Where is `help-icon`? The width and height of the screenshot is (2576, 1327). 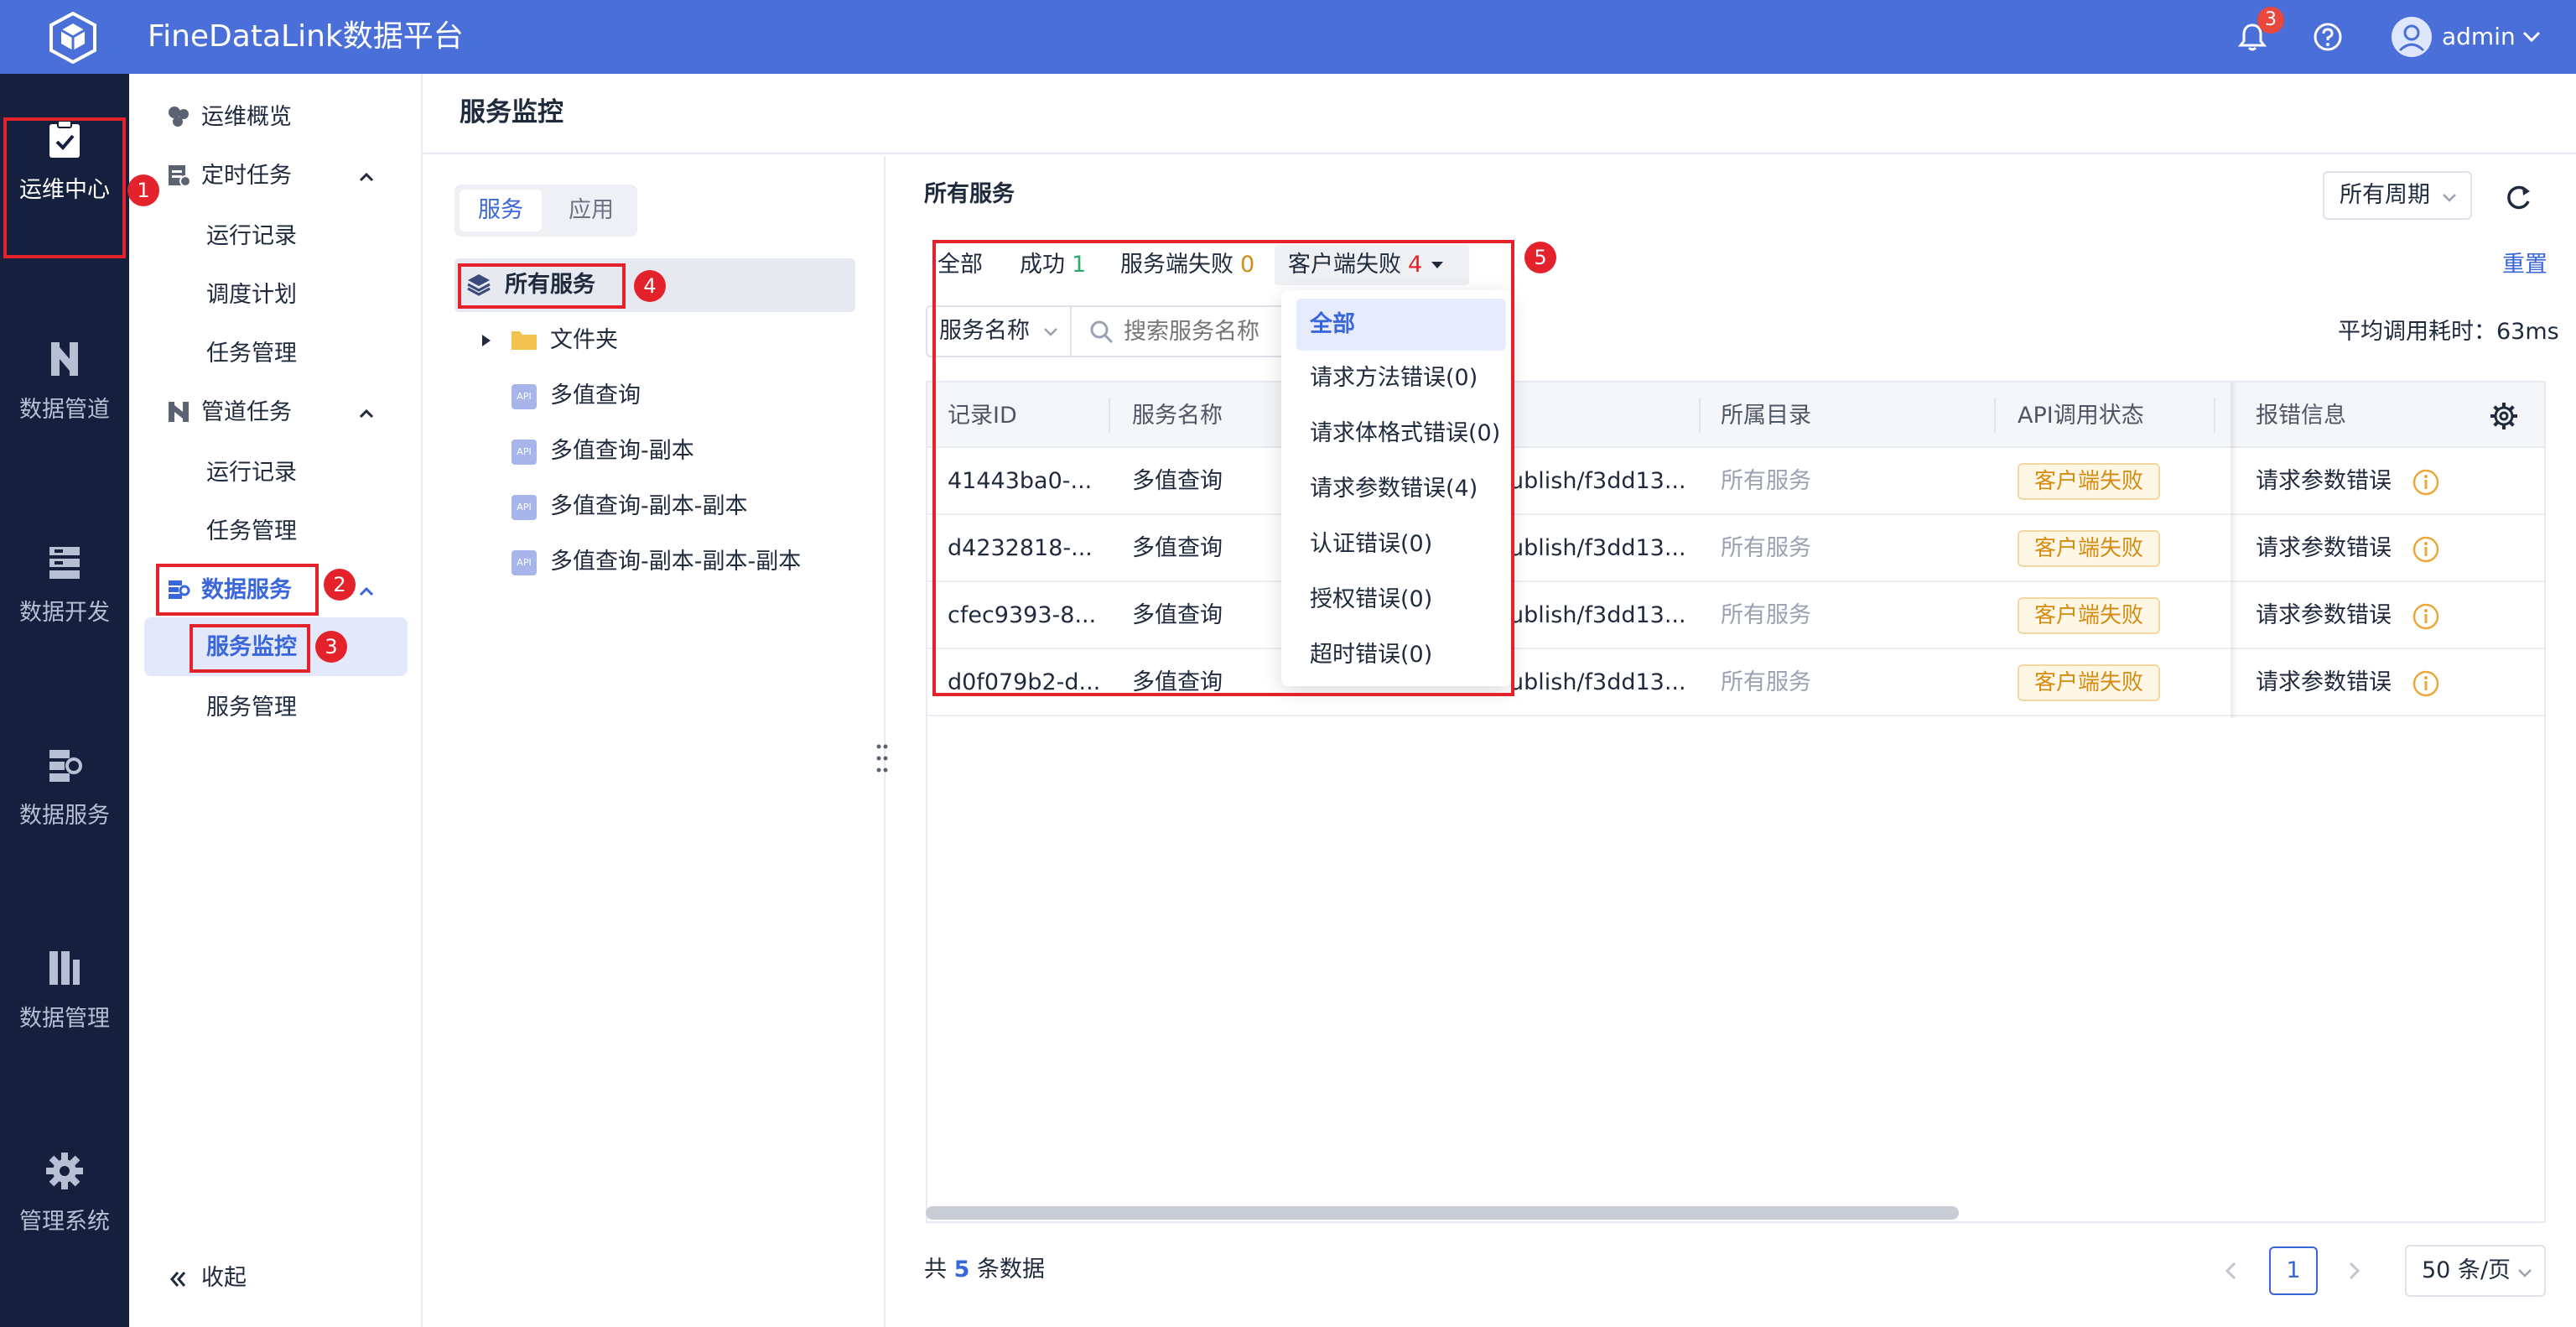
help-icon is located at coordinates (2328, 37).